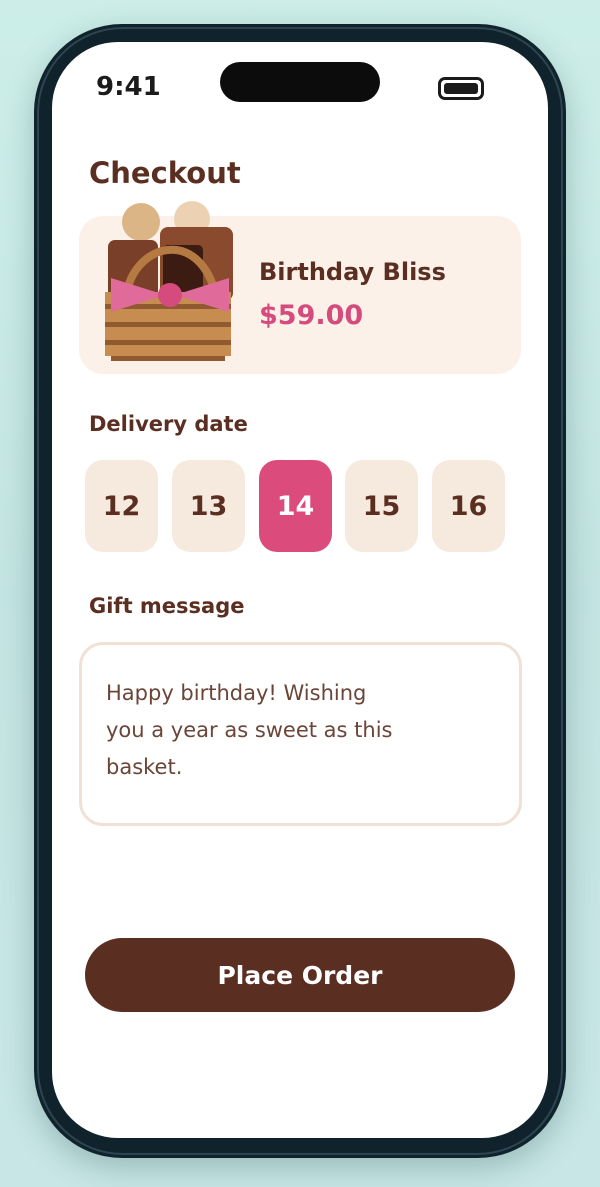 The height and width of the screenshot is (1187, 600). Describe the element at coordinates (167, 606) in the screenshot. I see `gift-message-label: Gift message` at that location.